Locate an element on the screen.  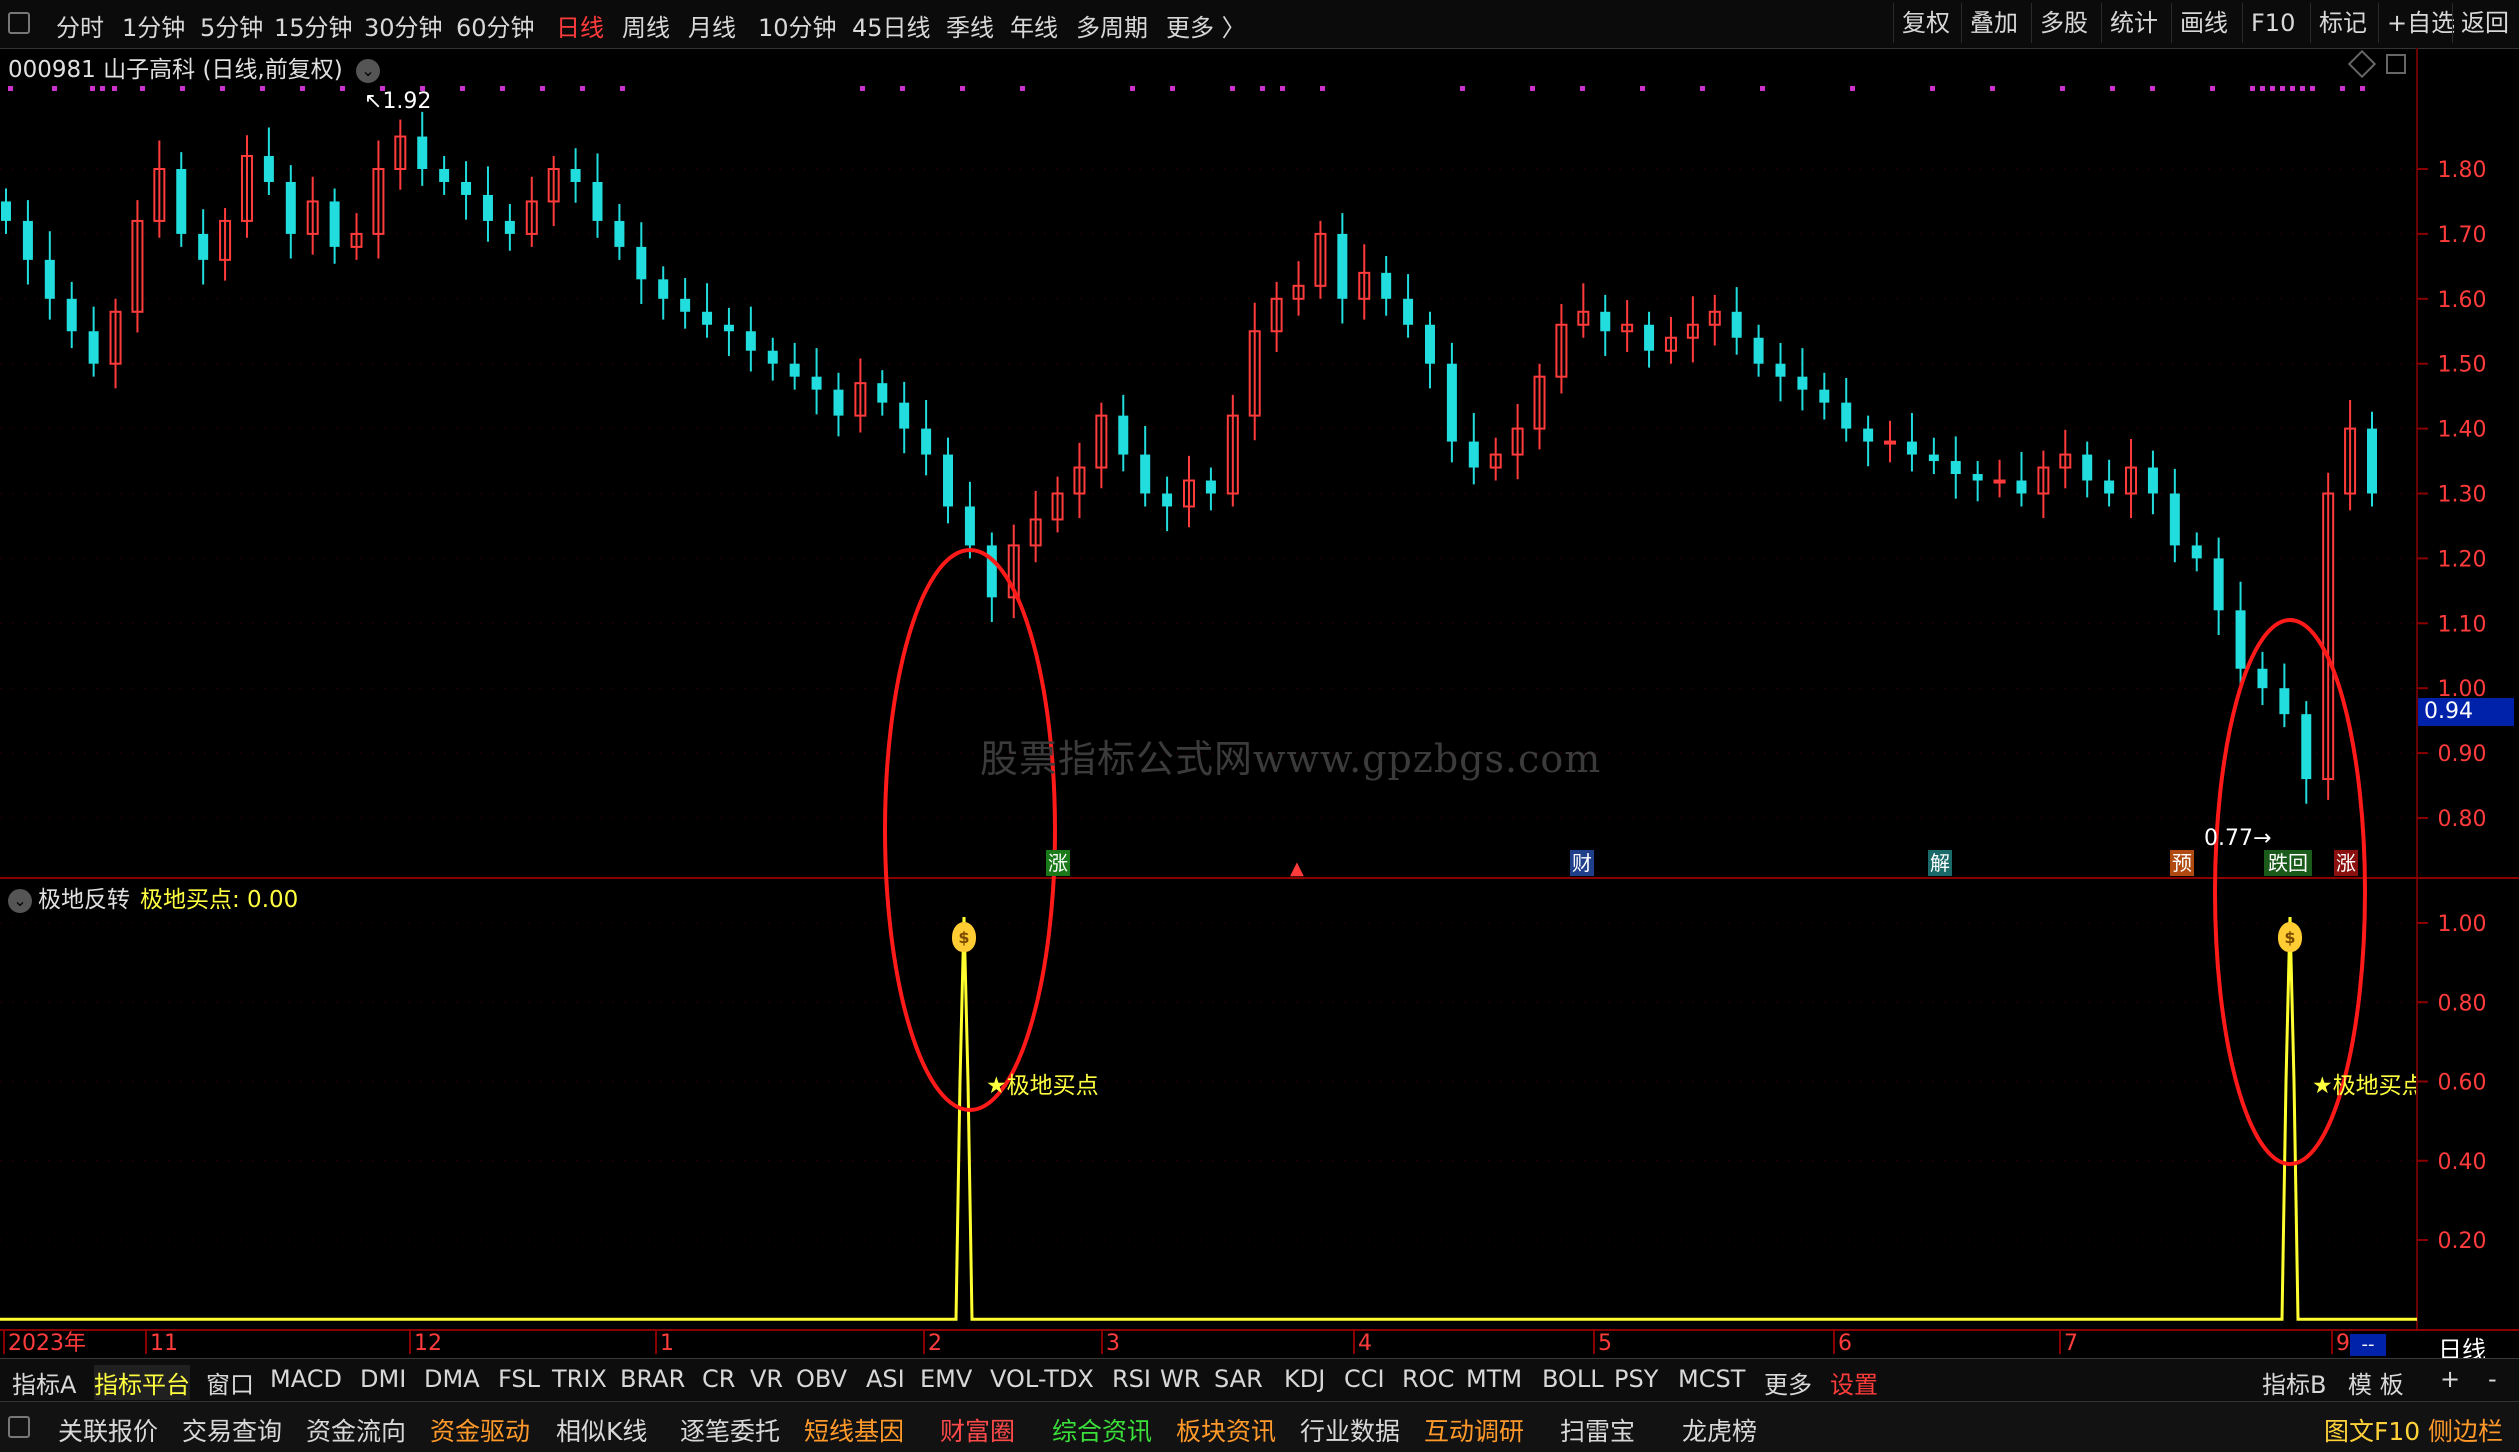
indicator-tab: 指标平台 is located at coordinates (142, 1382).